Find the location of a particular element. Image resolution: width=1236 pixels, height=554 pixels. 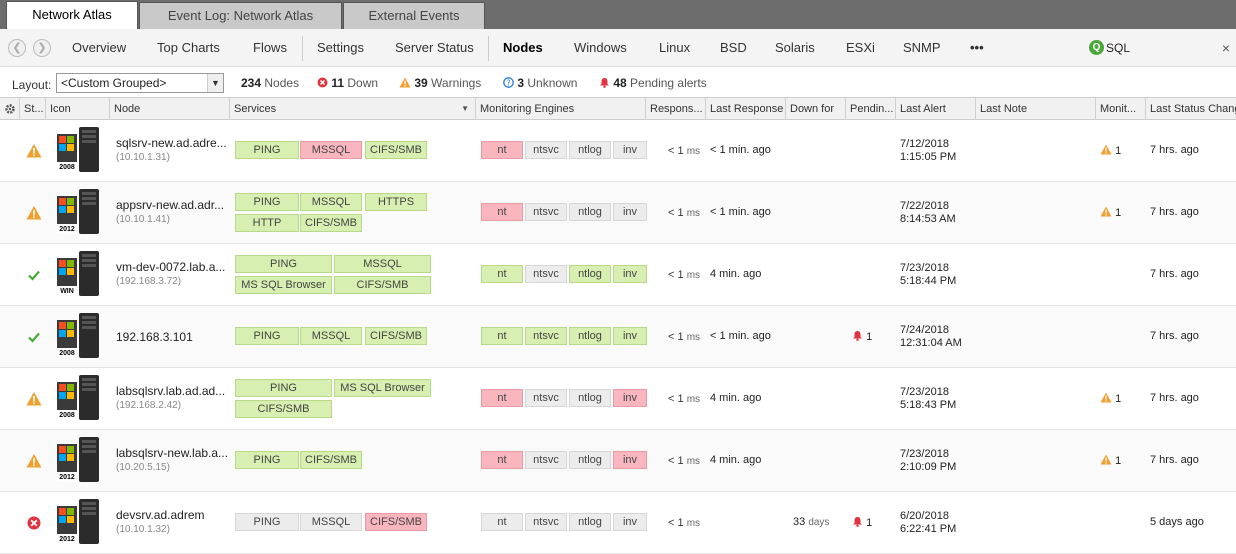

nav-esxi: ESXi is located at coordinates (860, 47).